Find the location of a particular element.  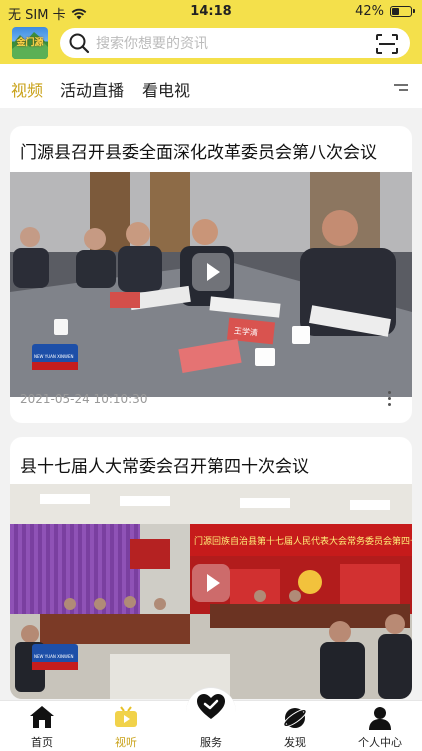

nav-service: 服务 is located at coordinates (211, 722).